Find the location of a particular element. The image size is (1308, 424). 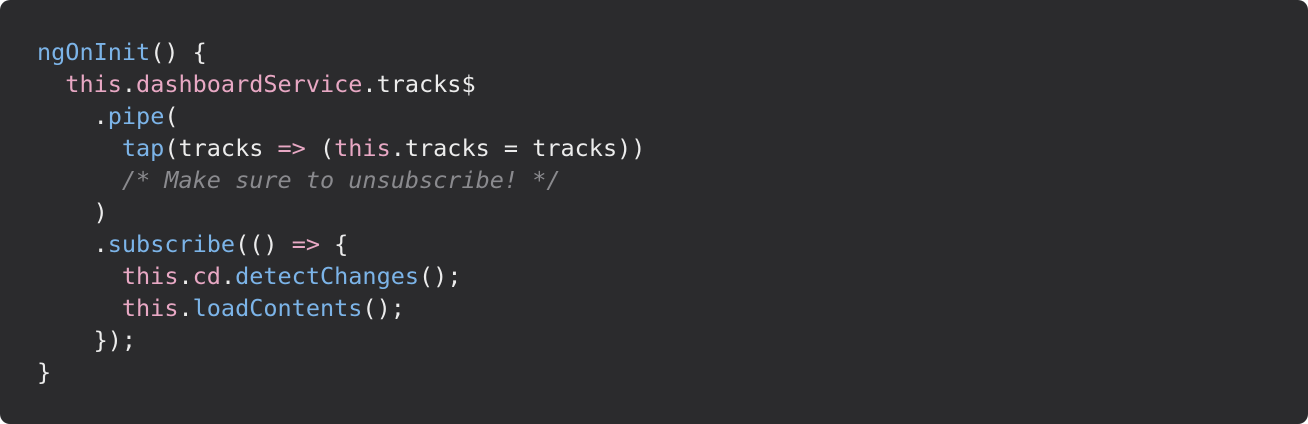

code-line: this.dashboardService.tracks$ is located at coordinates (672, 84).